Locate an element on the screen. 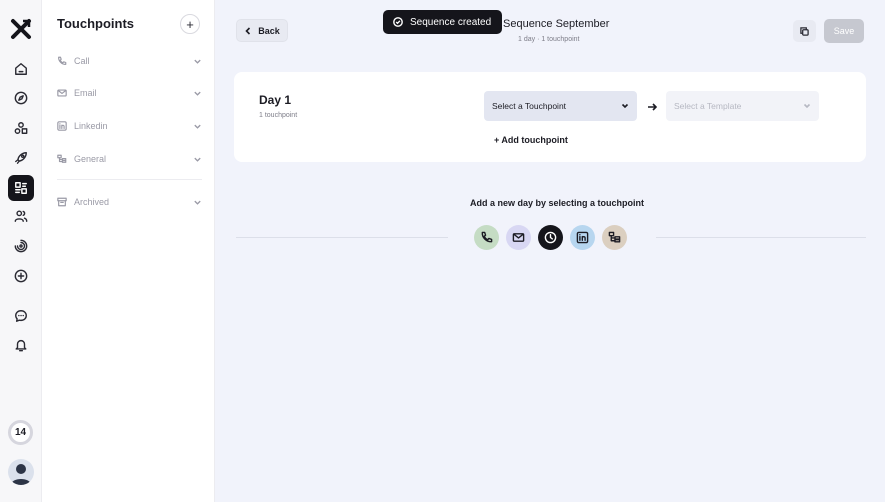 Image resolution: width=885 pixels, height=502 pixels. arrow-right-icon is located at coordinates (652, 105).